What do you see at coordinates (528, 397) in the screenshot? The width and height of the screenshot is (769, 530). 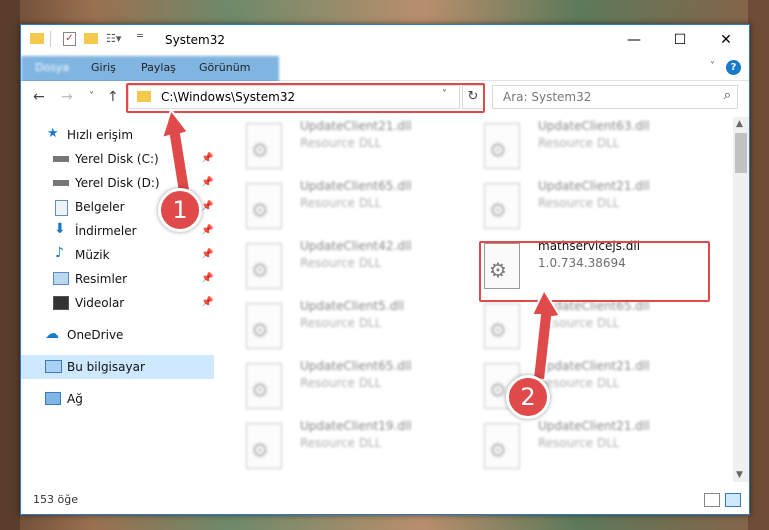 I see `callout-badge-2: 2` at bounding box center [528, 397].